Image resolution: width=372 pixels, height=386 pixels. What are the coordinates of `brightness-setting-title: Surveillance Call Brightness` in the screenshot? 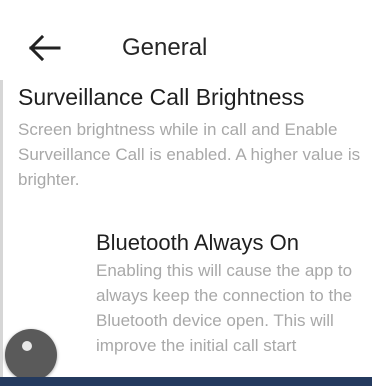 It's located at (161, 97).